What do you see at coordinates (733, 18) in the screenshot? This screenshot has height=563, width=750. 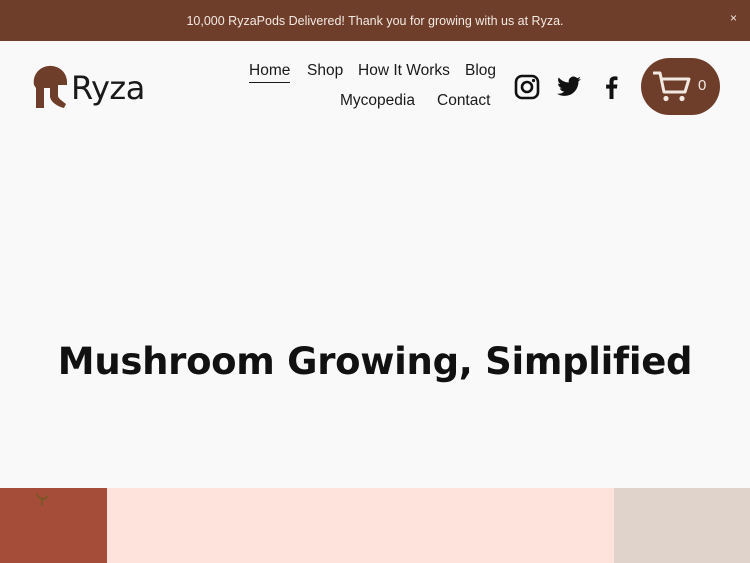 I see `close-icon: ×` at bounding box center [733, 18].